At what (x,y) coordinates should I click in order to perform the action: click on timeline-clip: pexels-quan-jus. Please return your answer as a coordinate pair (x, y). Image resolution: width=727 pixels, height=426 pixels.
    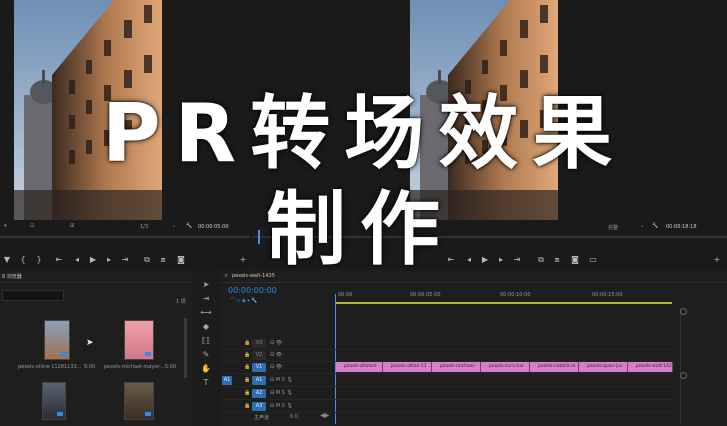
    Looking at the image, I should click on (603, 367).